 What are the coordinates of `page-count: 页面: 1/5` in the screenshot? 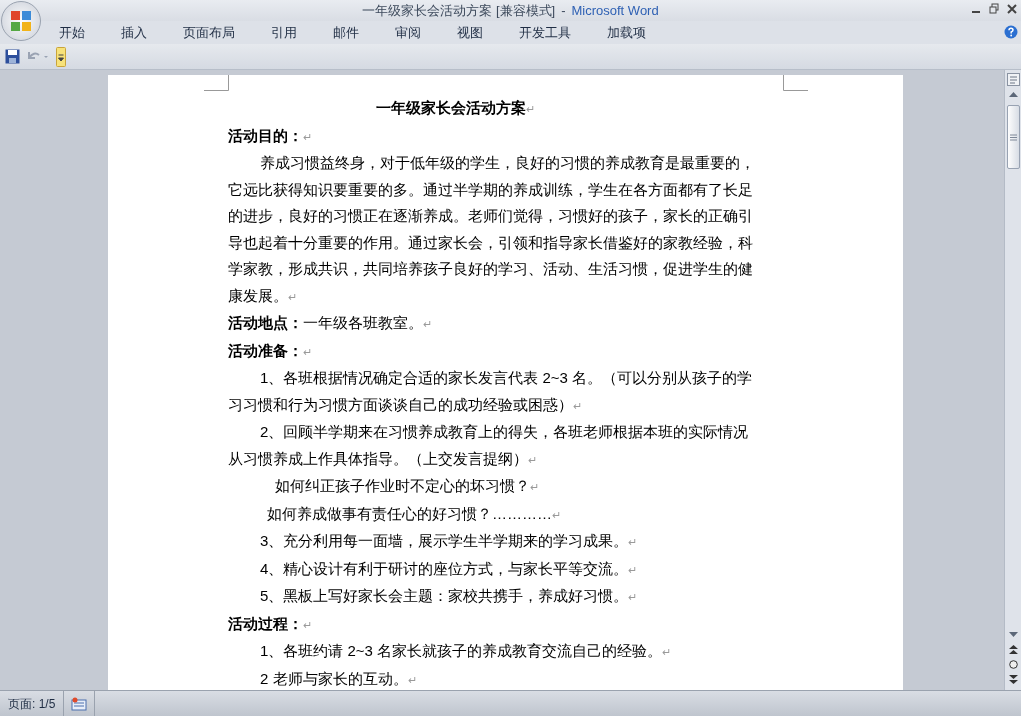 It's located at (32, 703).